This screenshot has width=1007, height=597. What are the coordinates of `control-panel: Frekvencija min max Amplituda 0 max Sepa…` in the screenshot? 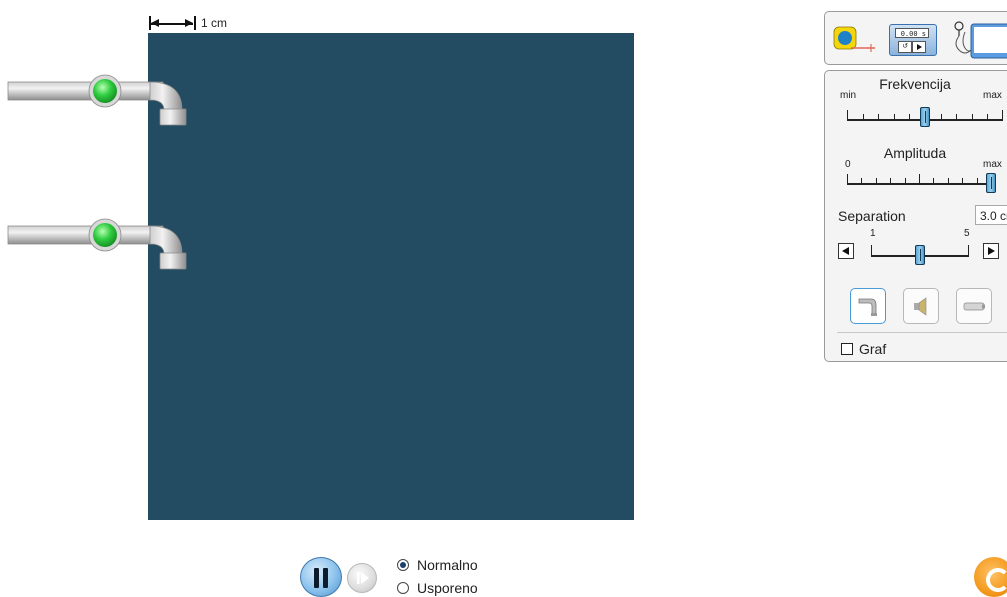 It's located at (915, 216).